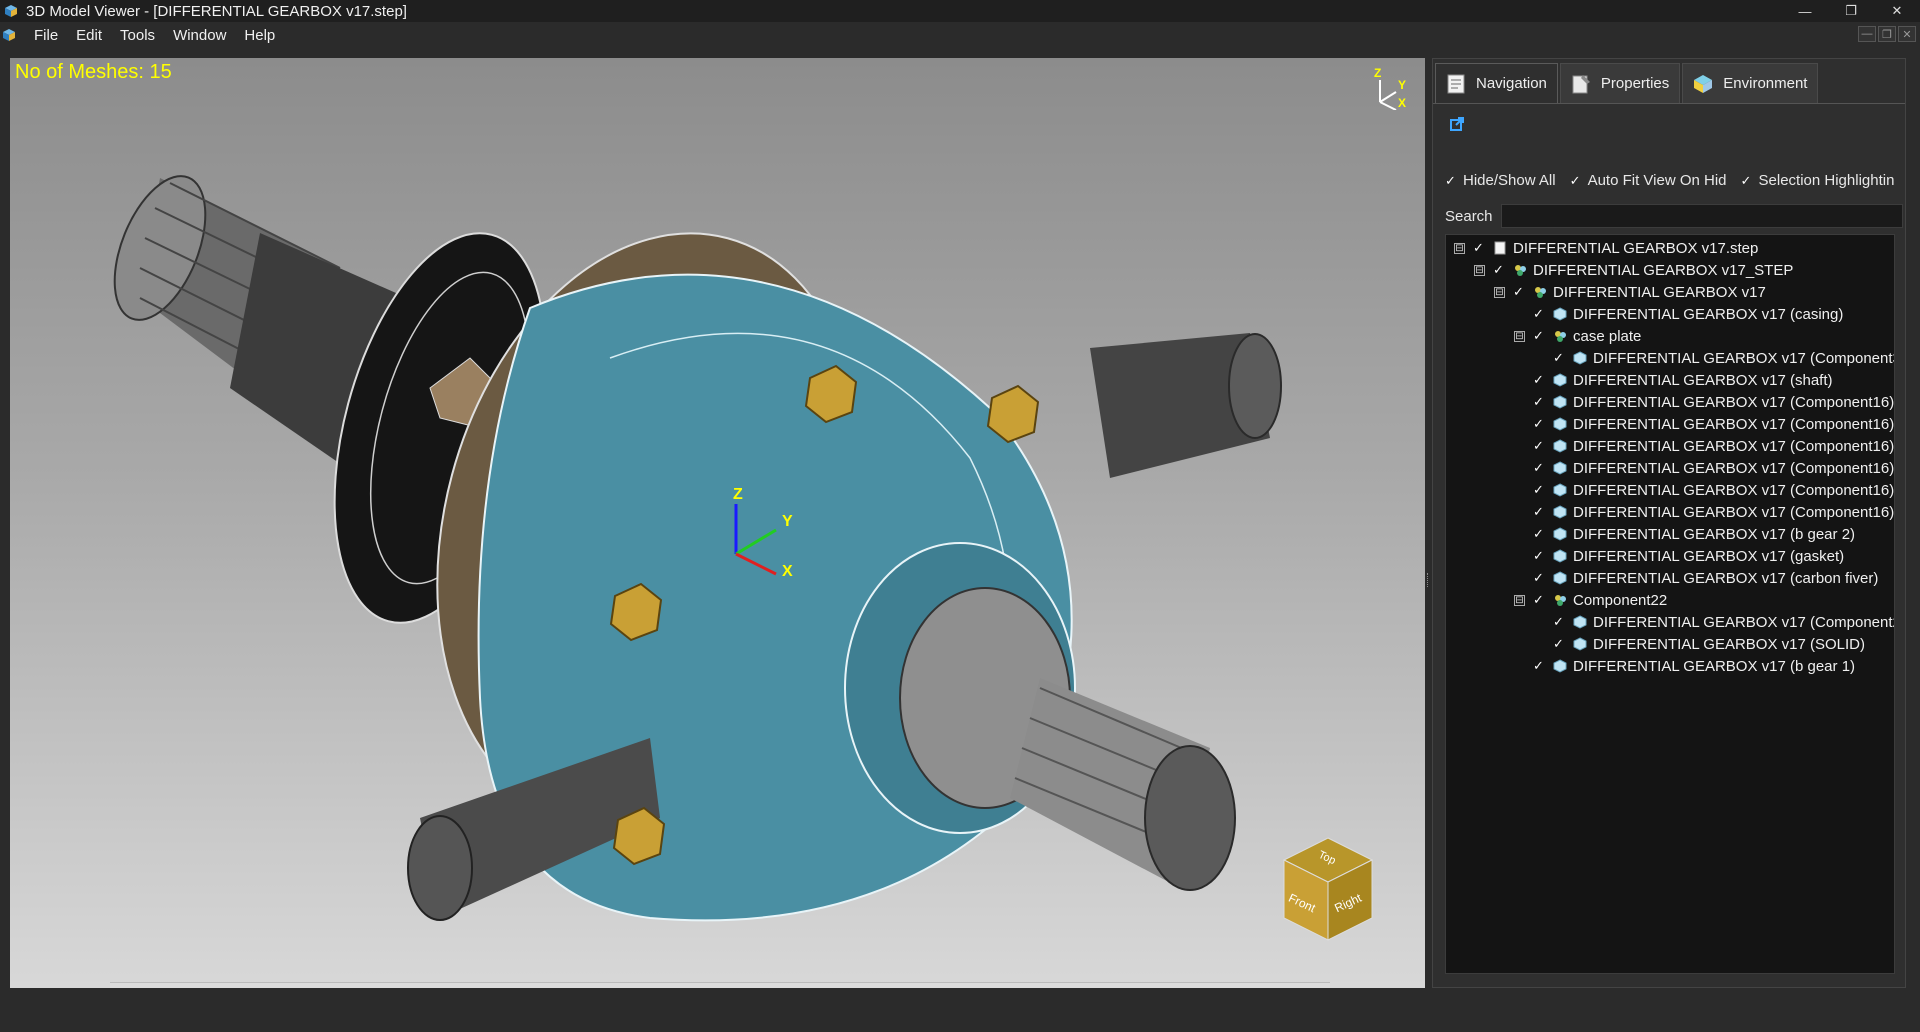  Describe the element at coordinates (1607, 336) in the screenshot. I see `tree-node-label: case plate` at that location.